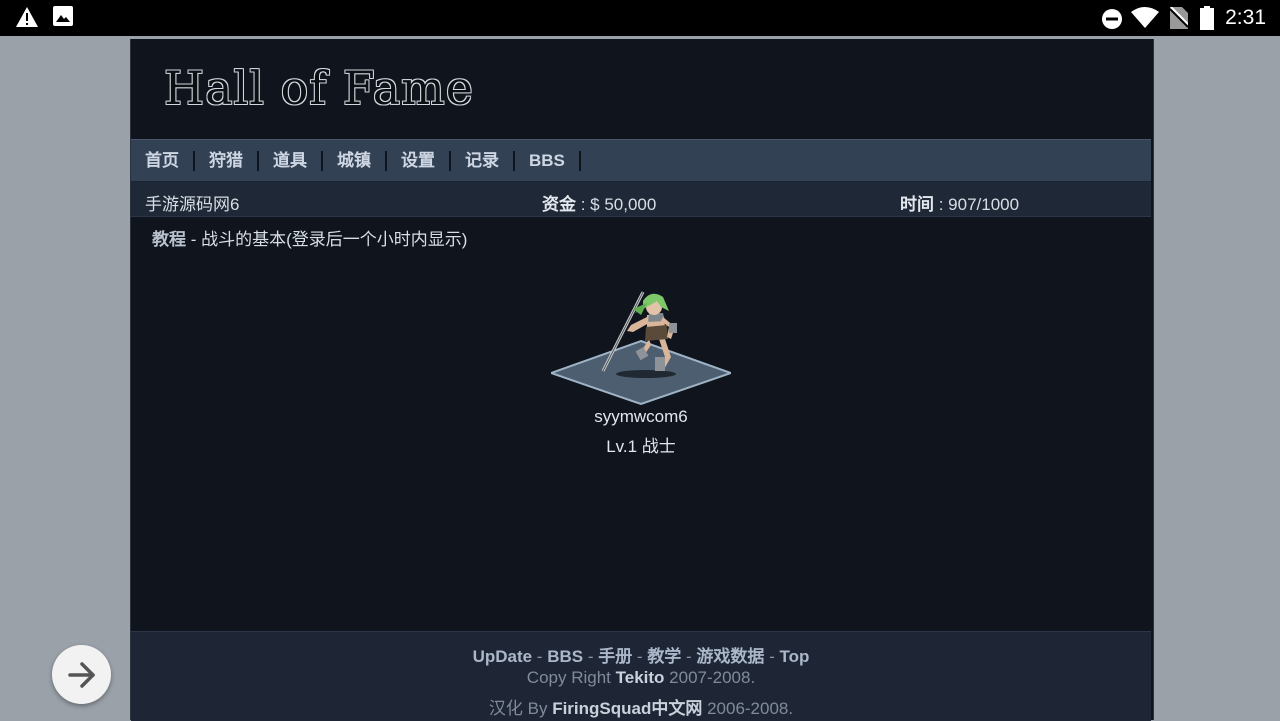  Describe the element at coordinates (571, 677) in the screenshot. I see `copyright-prefix: Copy Right` at that location.